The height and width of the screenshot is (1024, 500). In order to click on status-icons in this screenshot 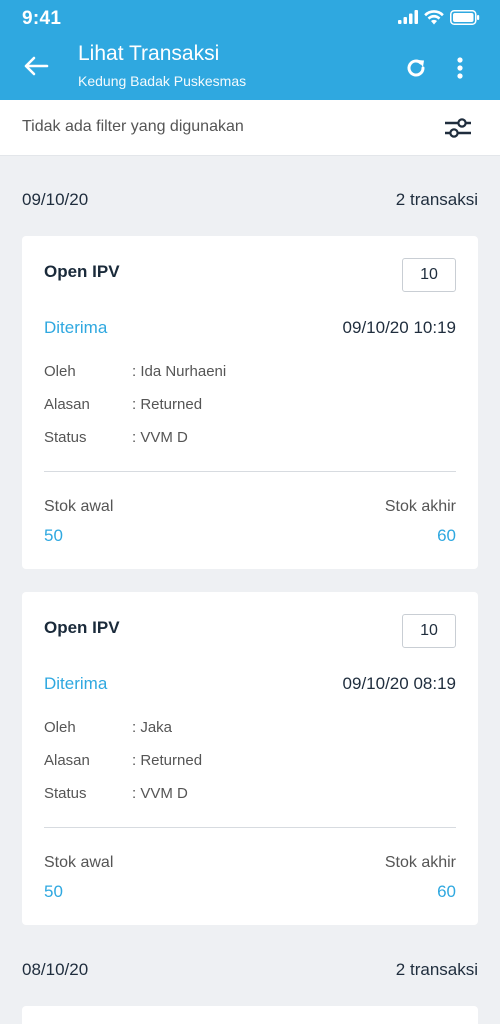, I will do `click(439, 17)`.